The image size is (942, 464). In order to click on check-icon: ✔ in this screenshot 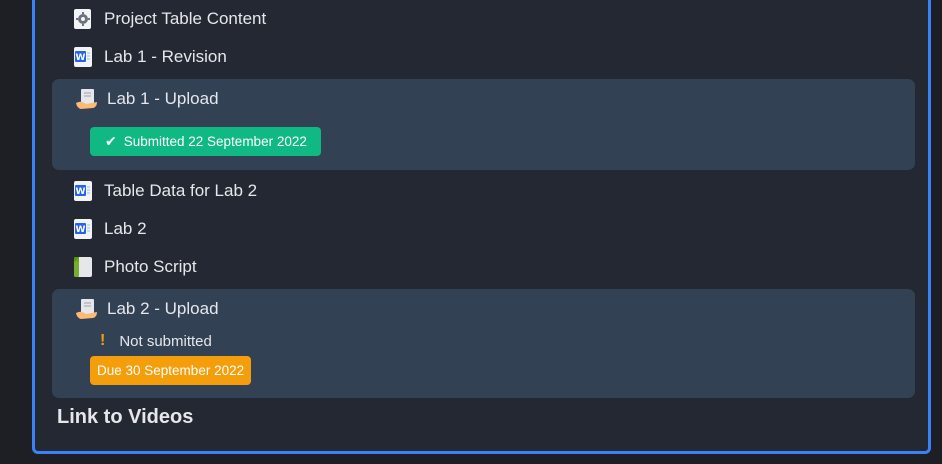, I will do `click(111, 141)`.